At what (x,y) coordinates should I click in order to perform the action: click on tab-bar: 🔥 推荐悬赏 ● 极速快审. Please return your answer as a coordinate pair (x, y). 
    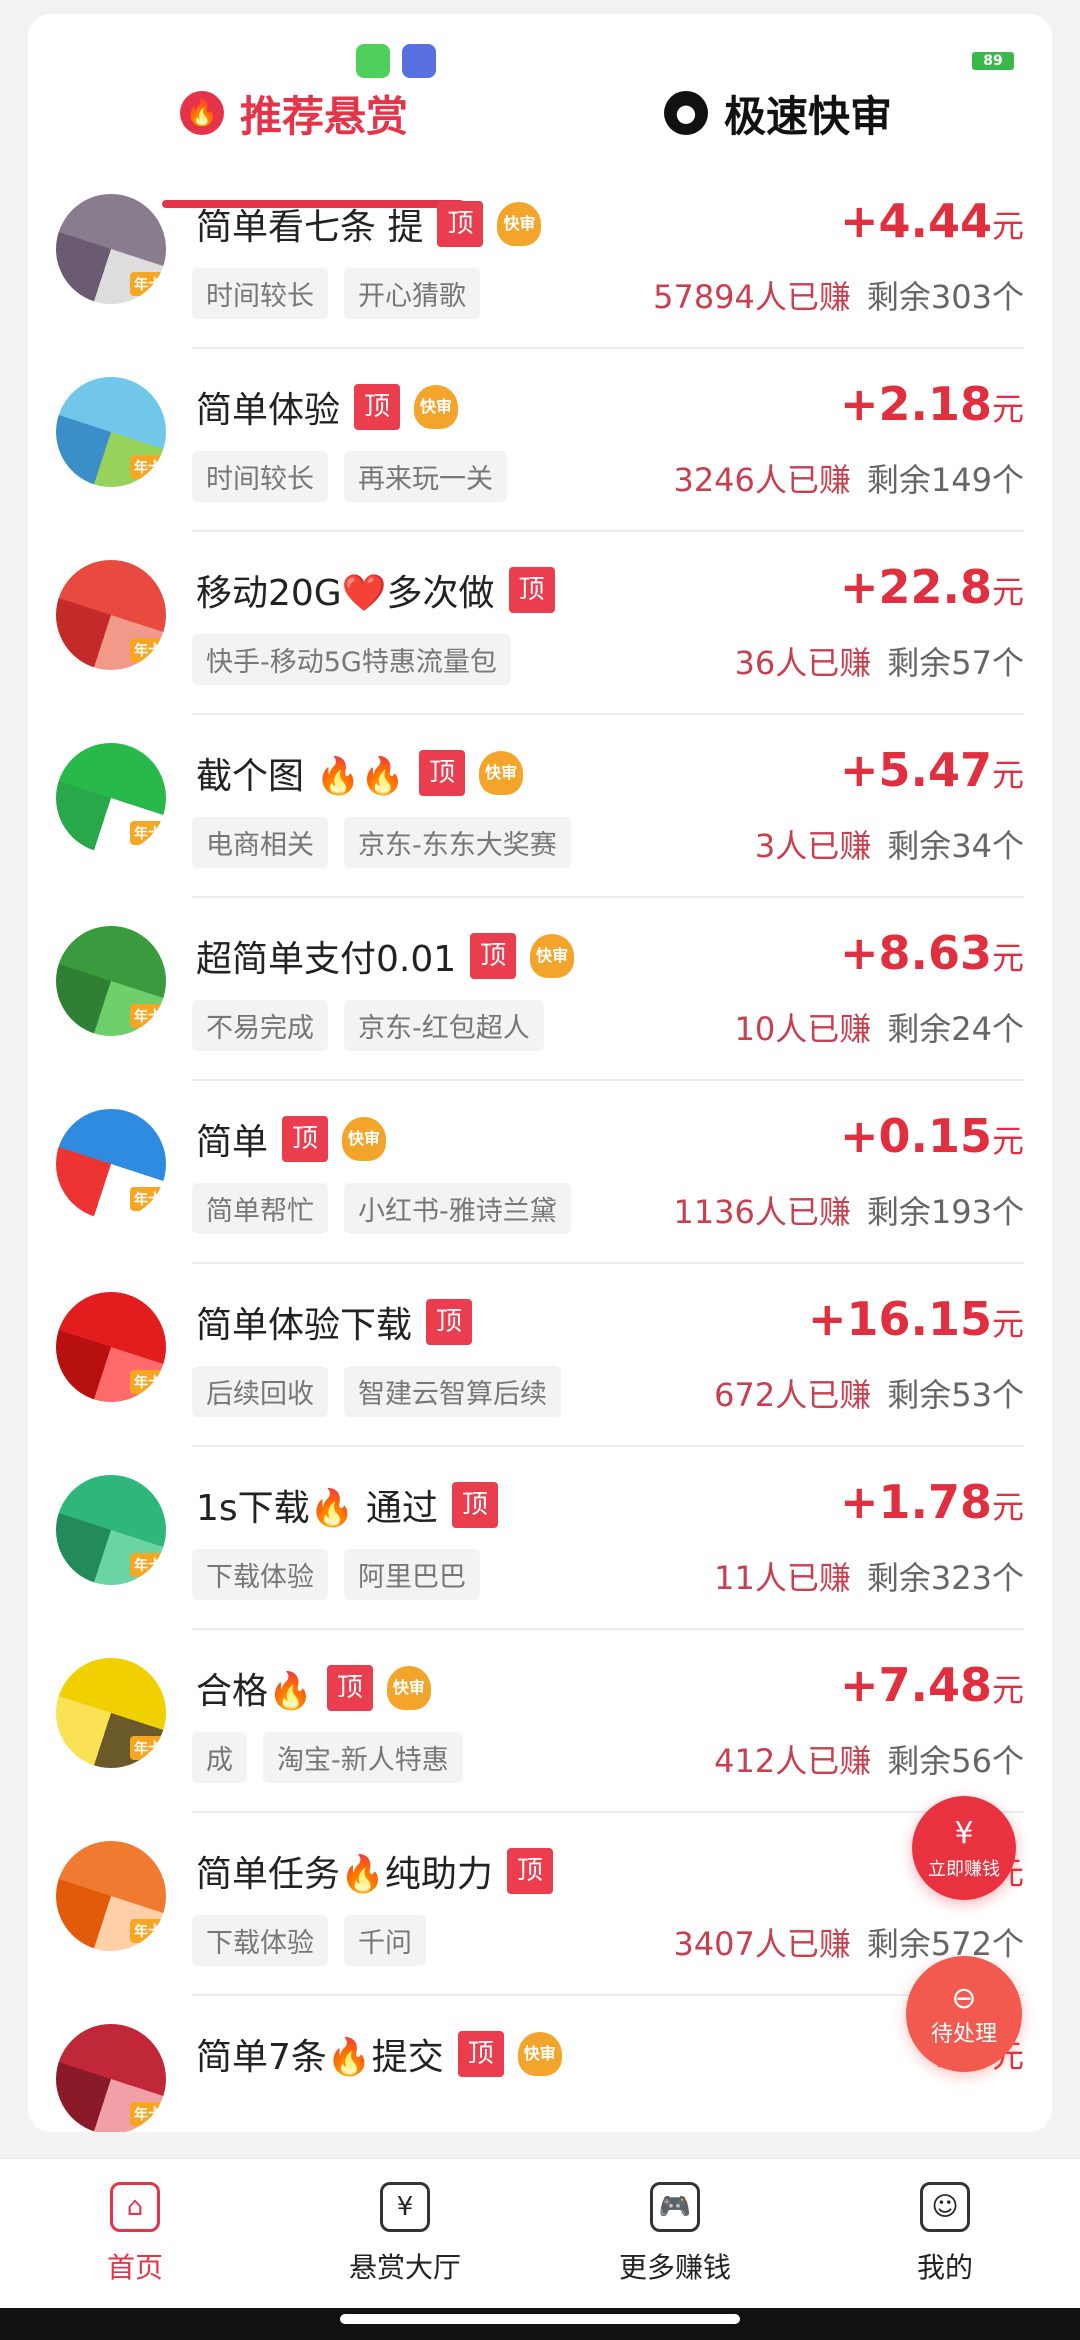
    Looking at the image, I should click on (540, 143).